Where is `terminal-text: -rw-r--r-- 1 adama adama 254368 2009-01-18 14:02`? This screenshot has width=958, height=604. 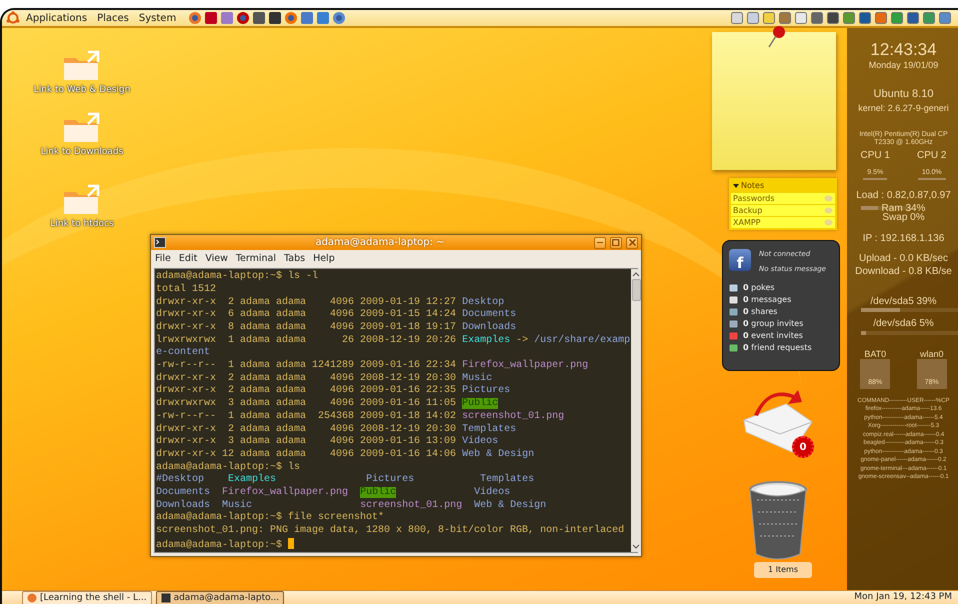 terminal-text: -rw-r--r-- 1 adama adama 254368 2009-01-18 14:02 is located at coordinates (306, 416).